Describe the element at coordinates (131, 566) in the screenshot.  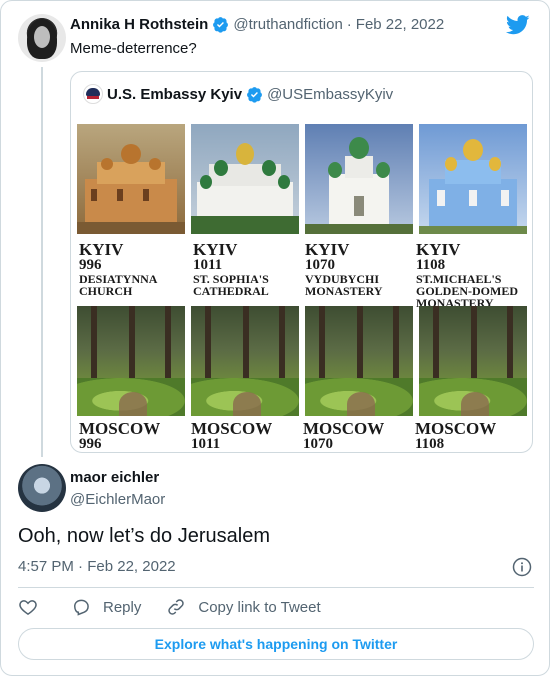
I see `reply-date: Feb 22, 2022` at that location.